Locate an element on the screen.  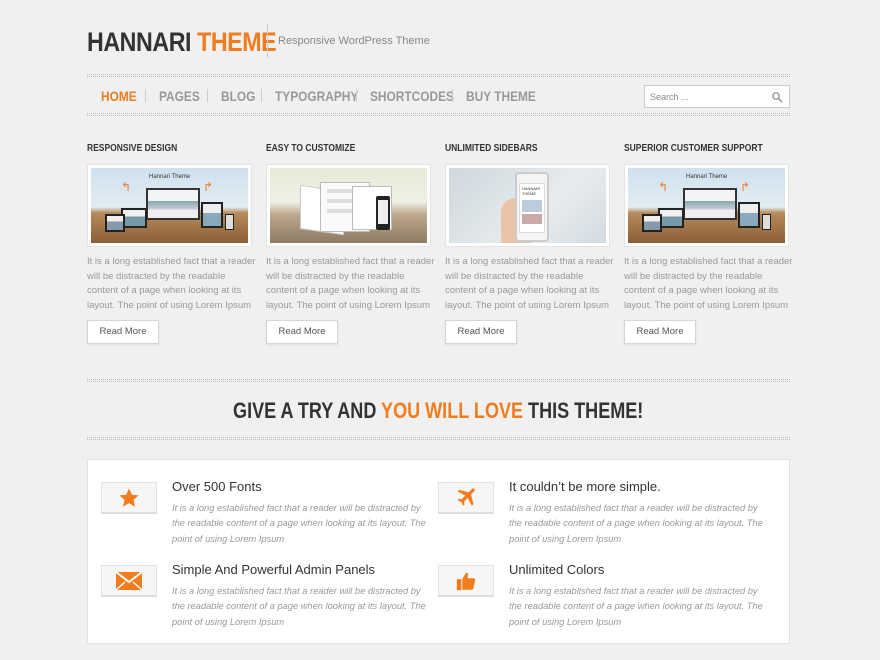
cta-bottom-divider is located at coordinates (438, 438).